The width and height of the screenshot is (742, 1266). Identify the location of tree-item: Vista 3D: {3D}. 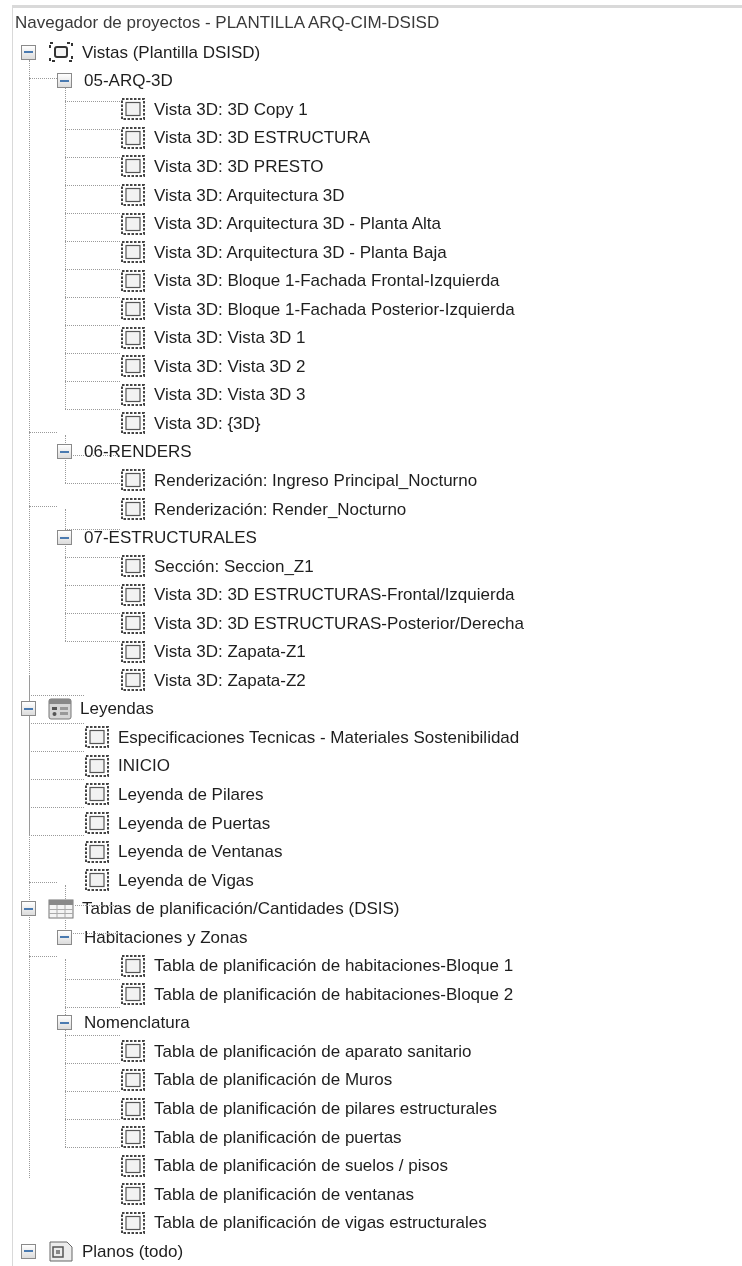
(207, 423).